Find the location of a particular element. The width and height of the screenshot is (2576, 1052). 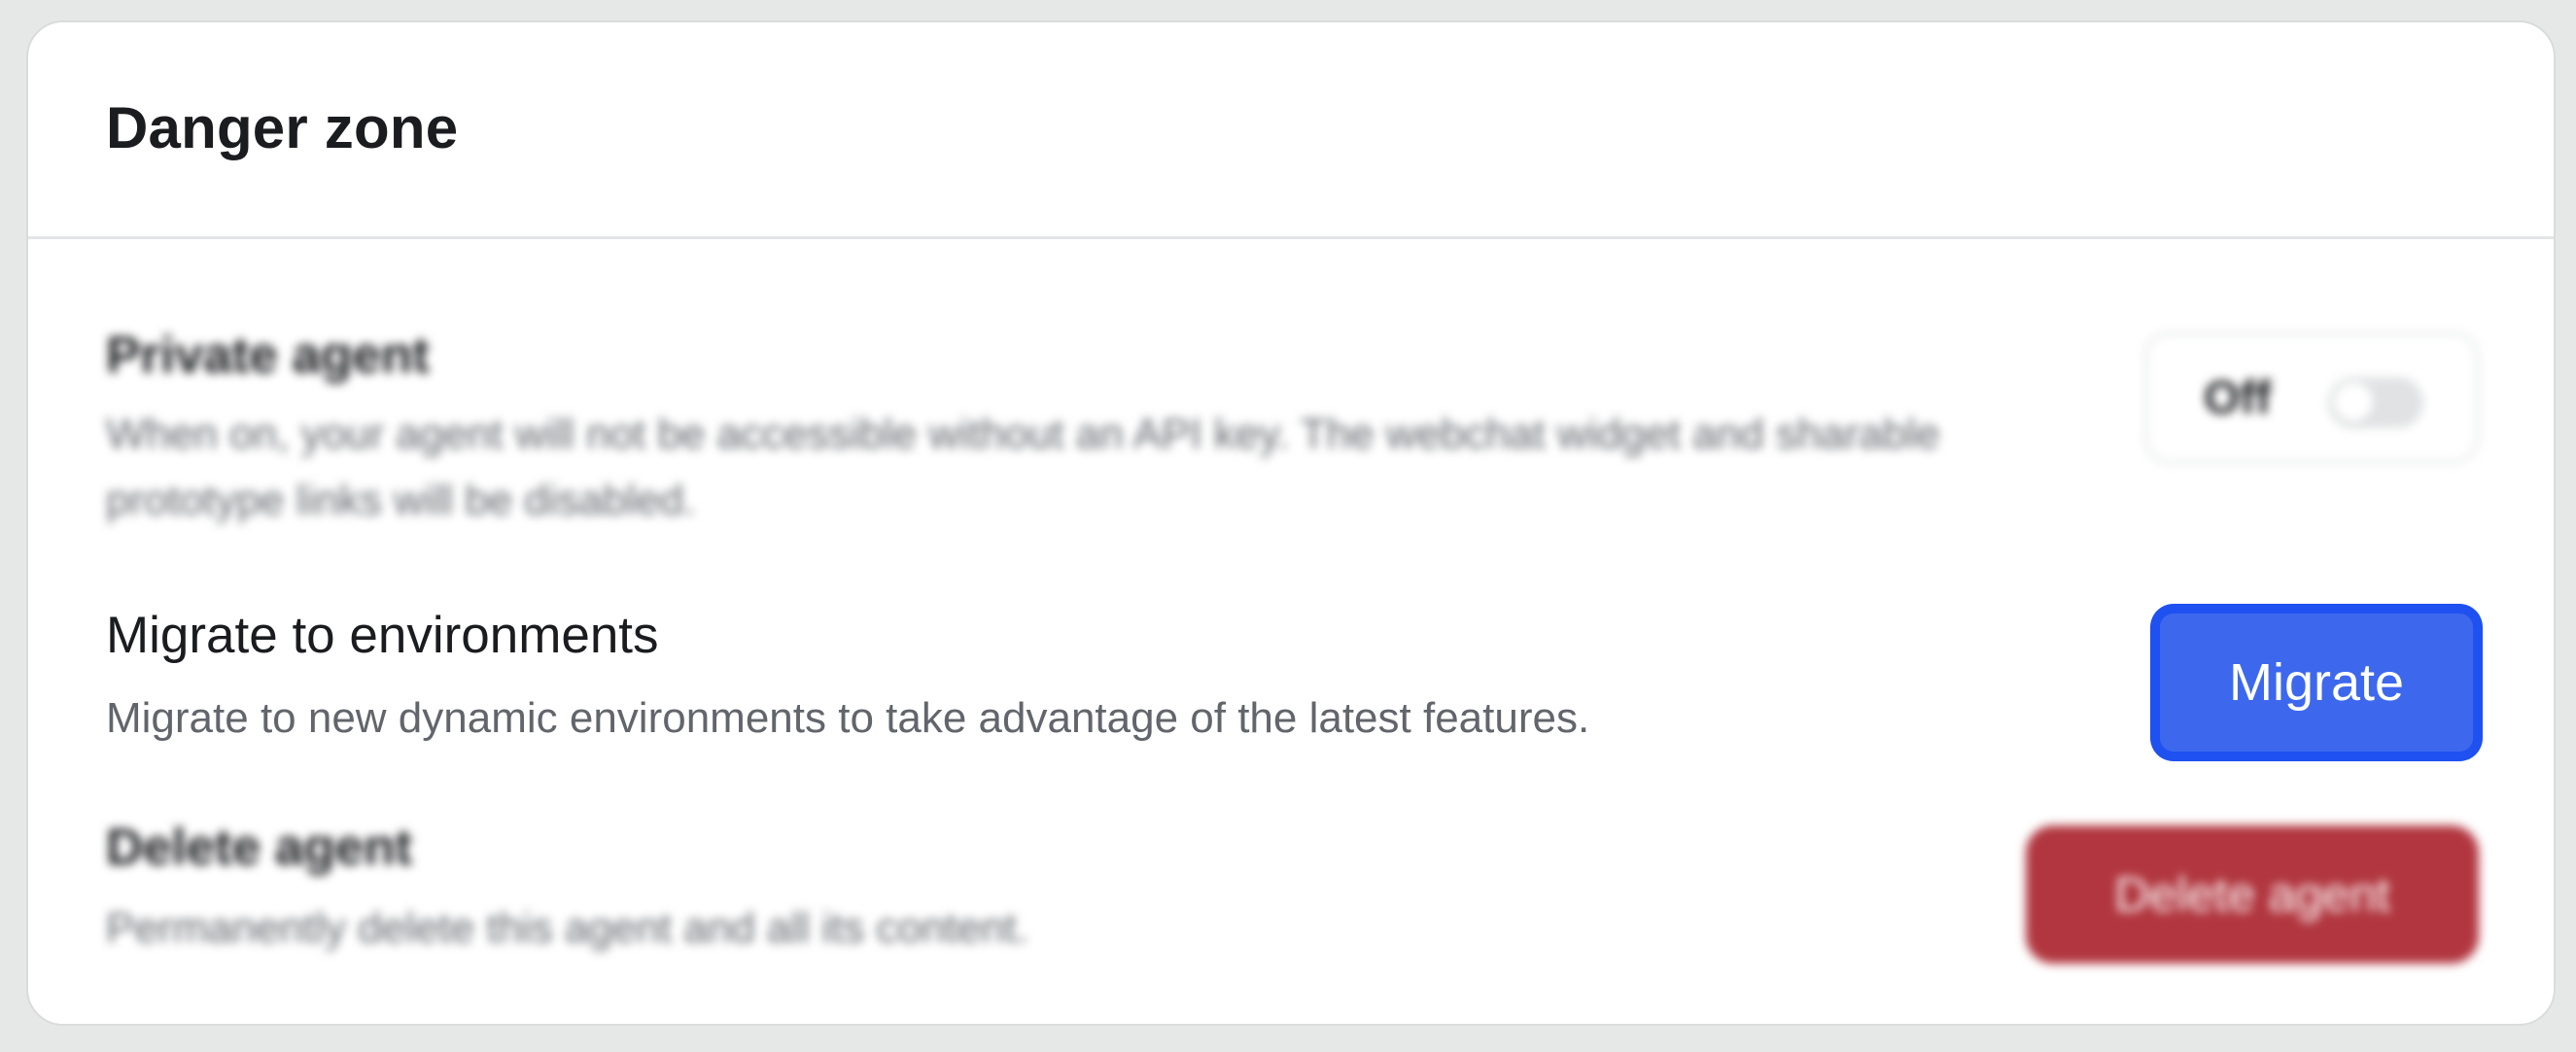

delete-agent-title: Delete agent is located at coordinates (259, 847).